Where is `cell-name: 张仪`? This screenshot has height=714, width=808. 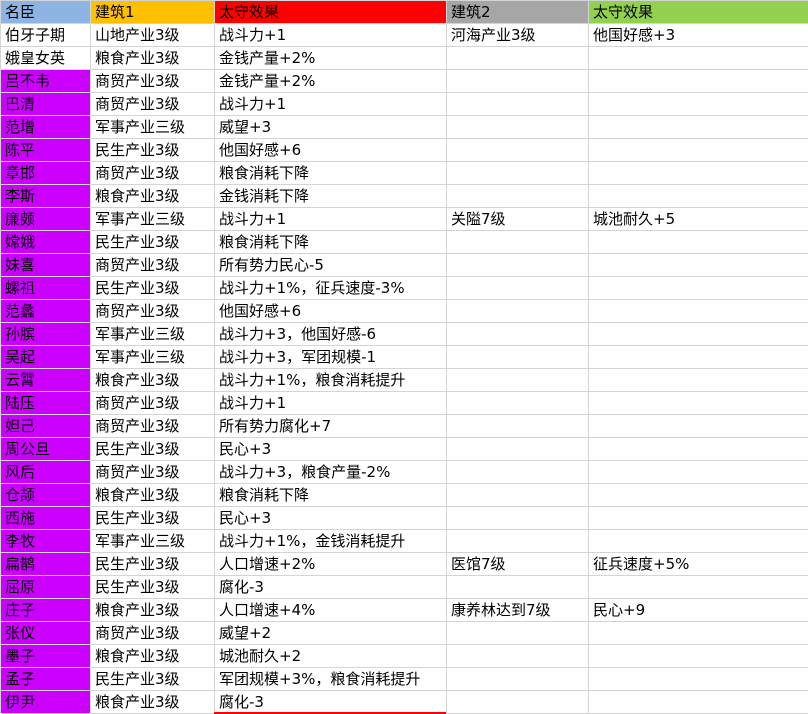 cell-name: 张仪 is located at coordinates (45, 633).